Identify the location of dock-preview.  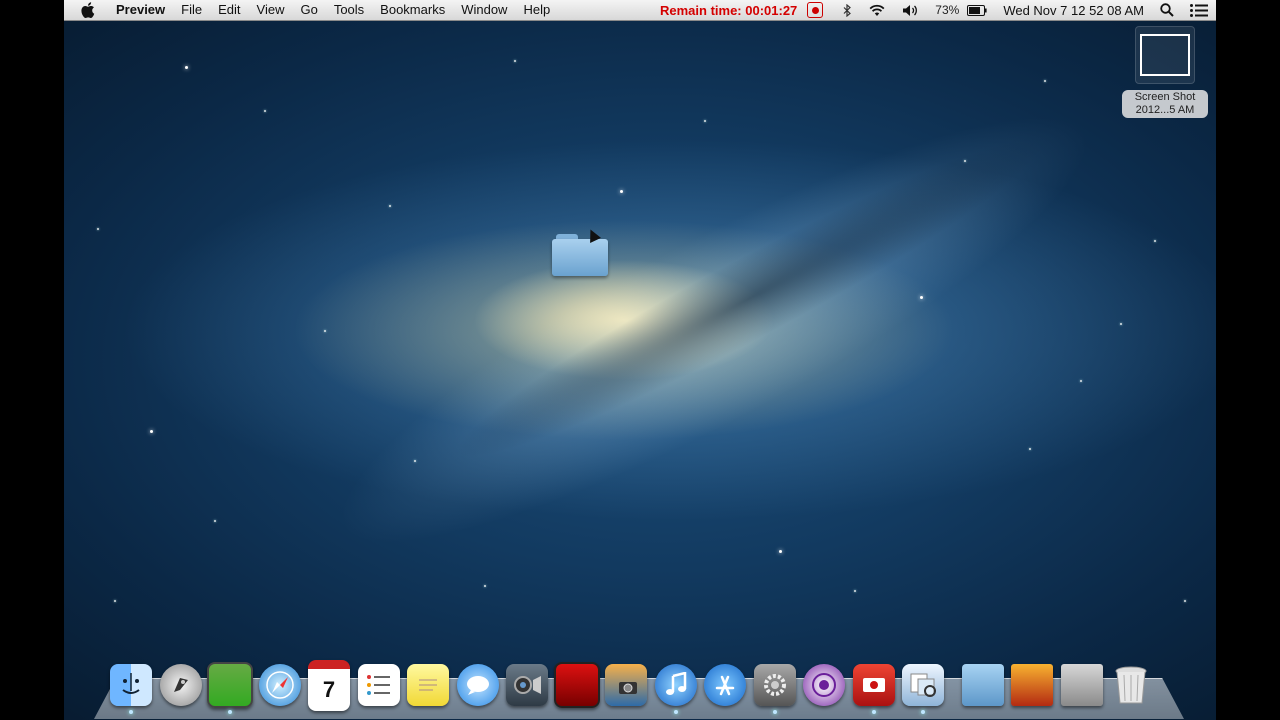
(923, 688).